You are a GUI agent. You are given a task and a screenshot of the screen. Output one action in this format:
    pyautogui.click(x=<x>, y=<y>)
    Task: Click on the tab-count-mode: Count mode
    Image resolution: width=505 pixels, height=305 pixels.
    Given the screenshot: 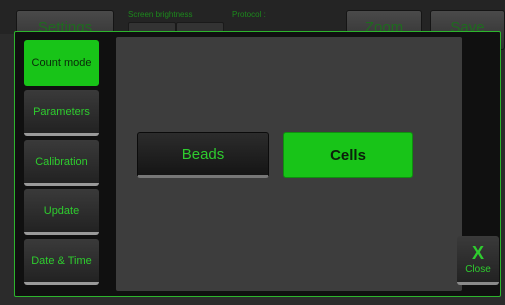 What is the action you would take?
    pyautogui.click(x=61, y=63)
    